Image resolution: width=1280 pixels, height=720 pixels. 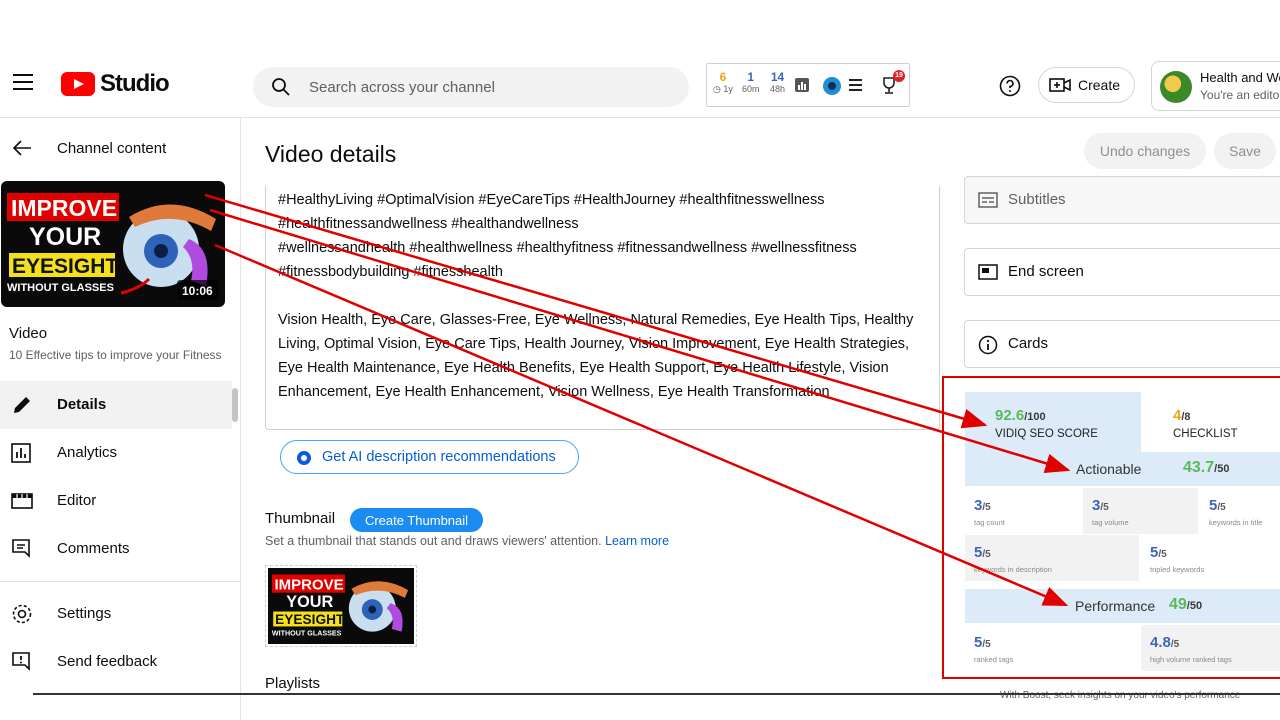 I want to click on help-icon, so click(x=1010, y=86).